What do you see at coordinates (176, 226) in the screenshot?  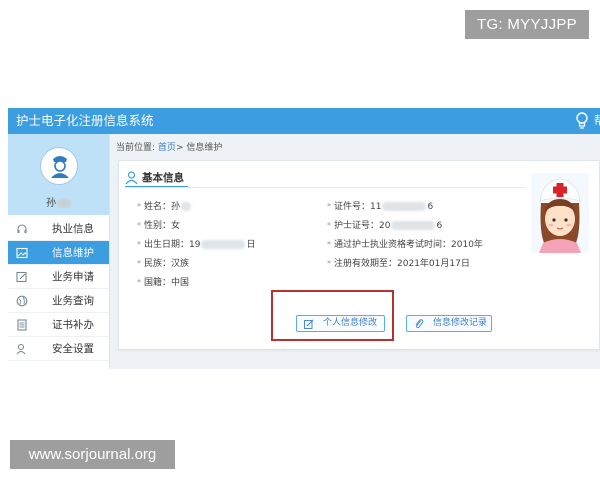 I see `field-value: 女` at bounding box center [176, 226].